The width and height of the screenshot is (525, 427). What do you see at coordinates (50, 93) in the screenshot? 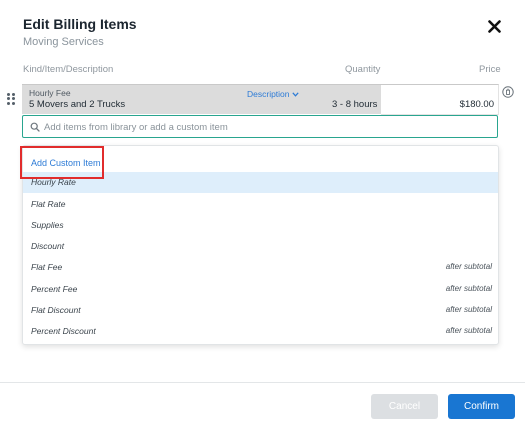
I see `item-kind-label: Hourly Fee` at bounding box center [50, 93].